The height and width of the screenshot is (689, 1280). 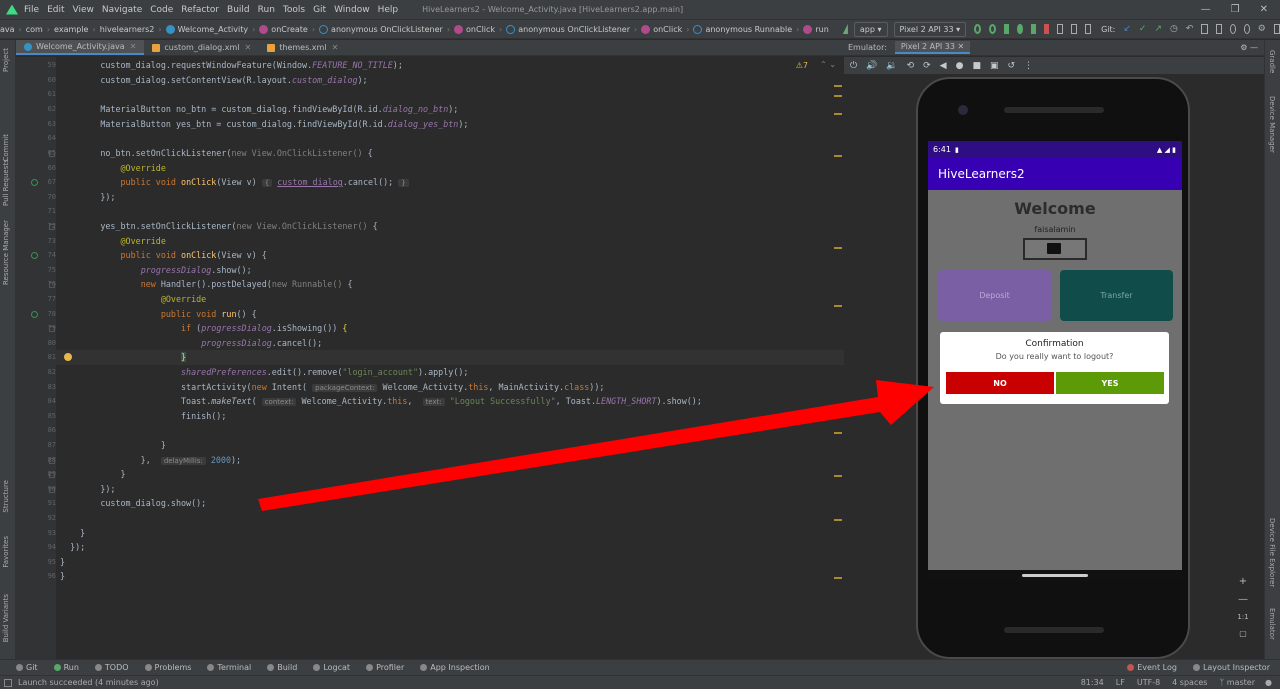 I want to click on git-update-icon: ↙, so click(x=1127, y=29).